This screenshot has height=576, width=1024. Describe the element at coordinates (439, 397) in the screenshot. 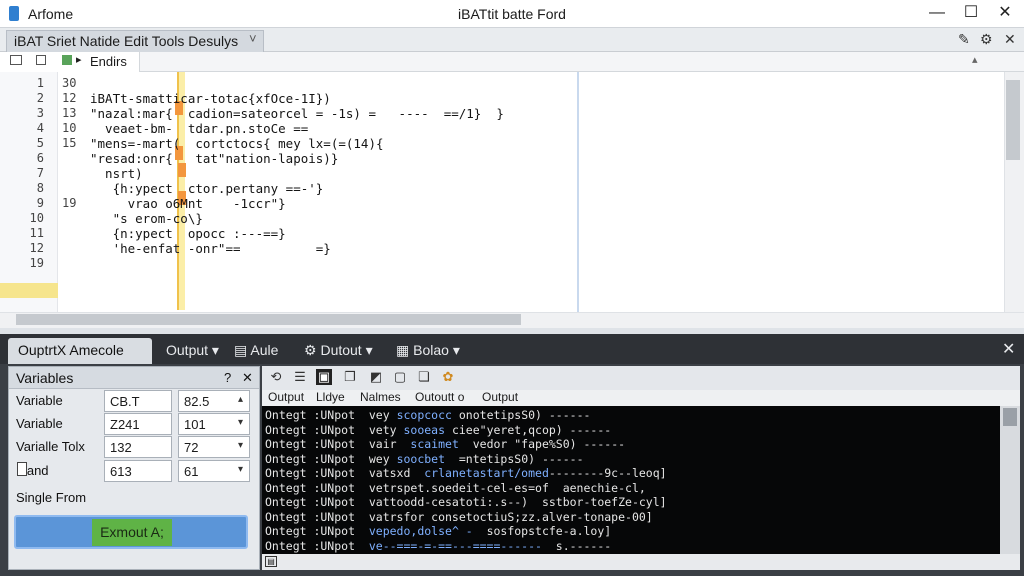

I see `output-tab: Outoutt o` at that location.